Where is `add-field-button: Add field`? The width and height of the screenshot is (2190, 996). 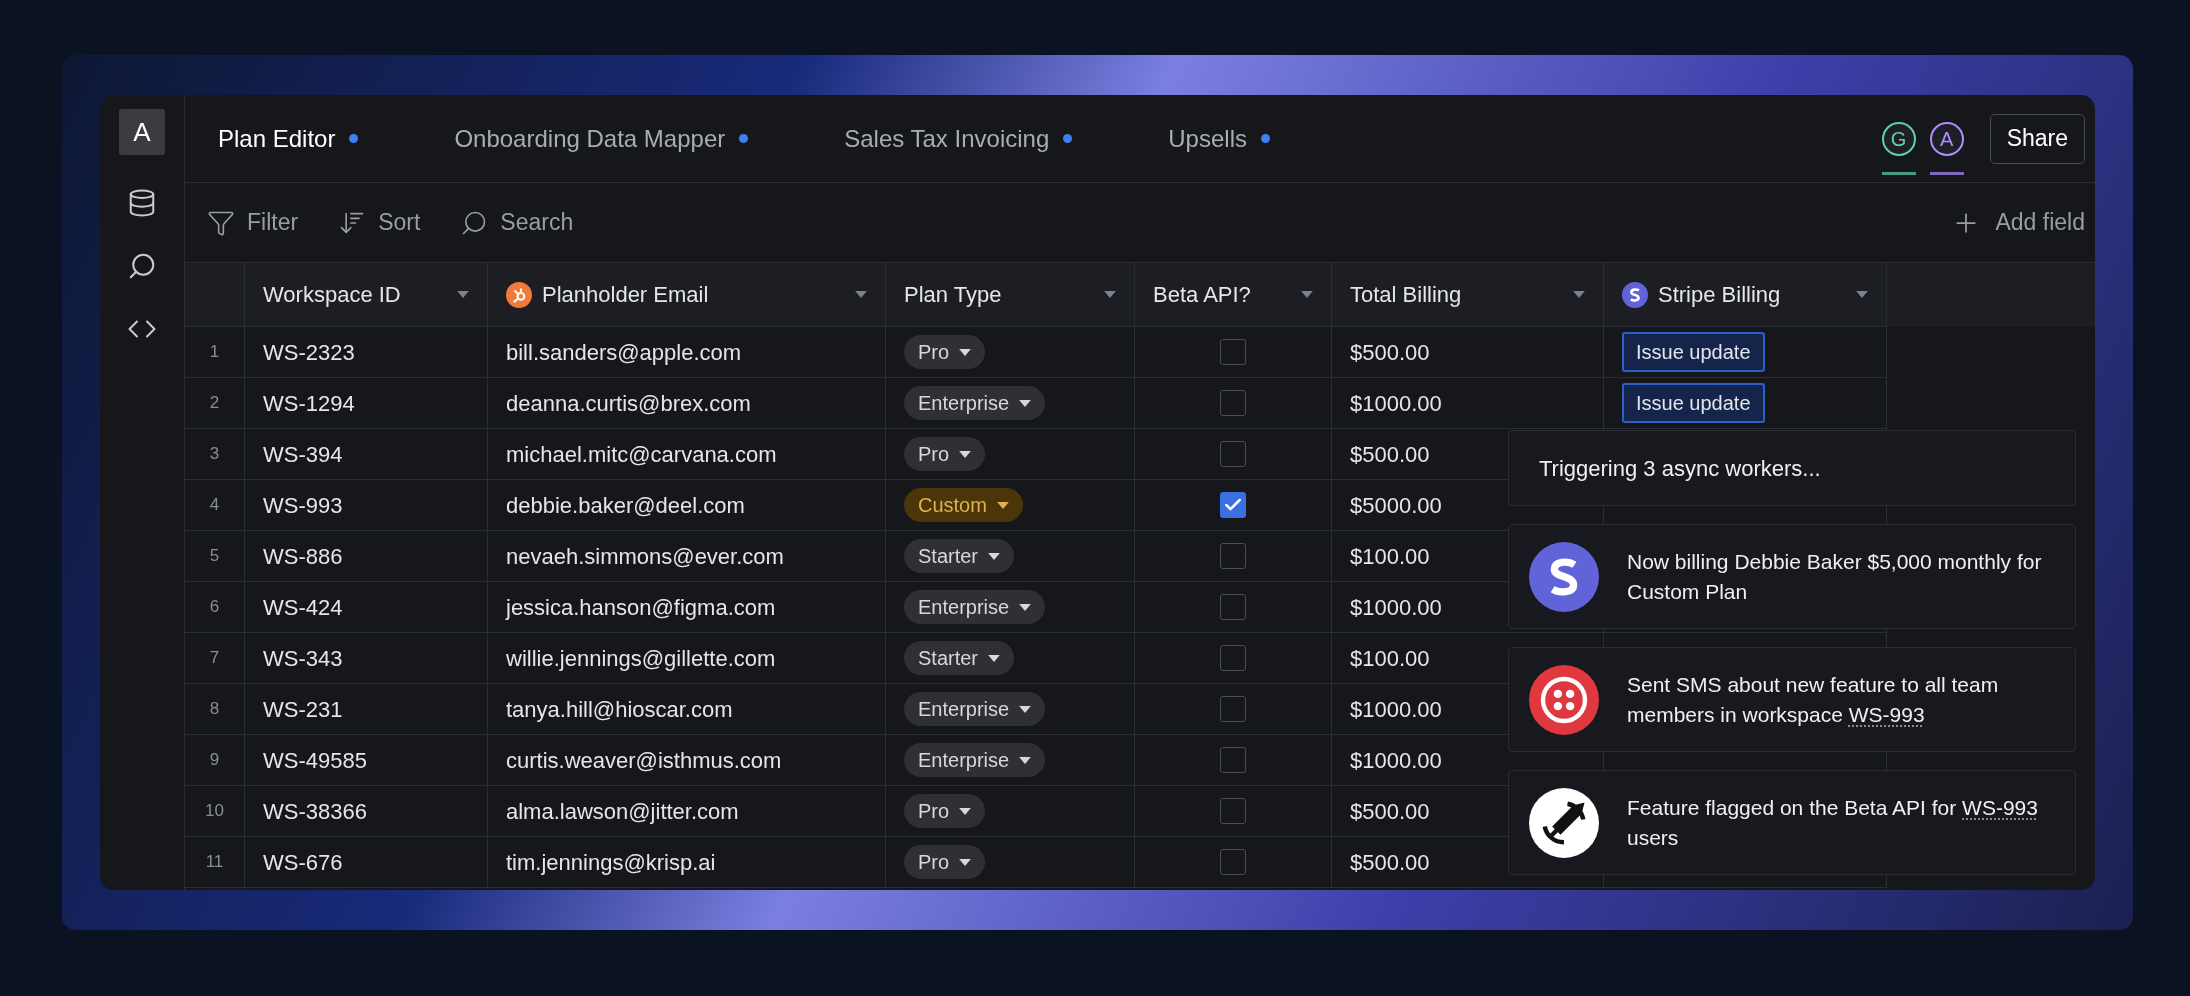
add-field-button: Add field is located at coordinates (2018, 222).